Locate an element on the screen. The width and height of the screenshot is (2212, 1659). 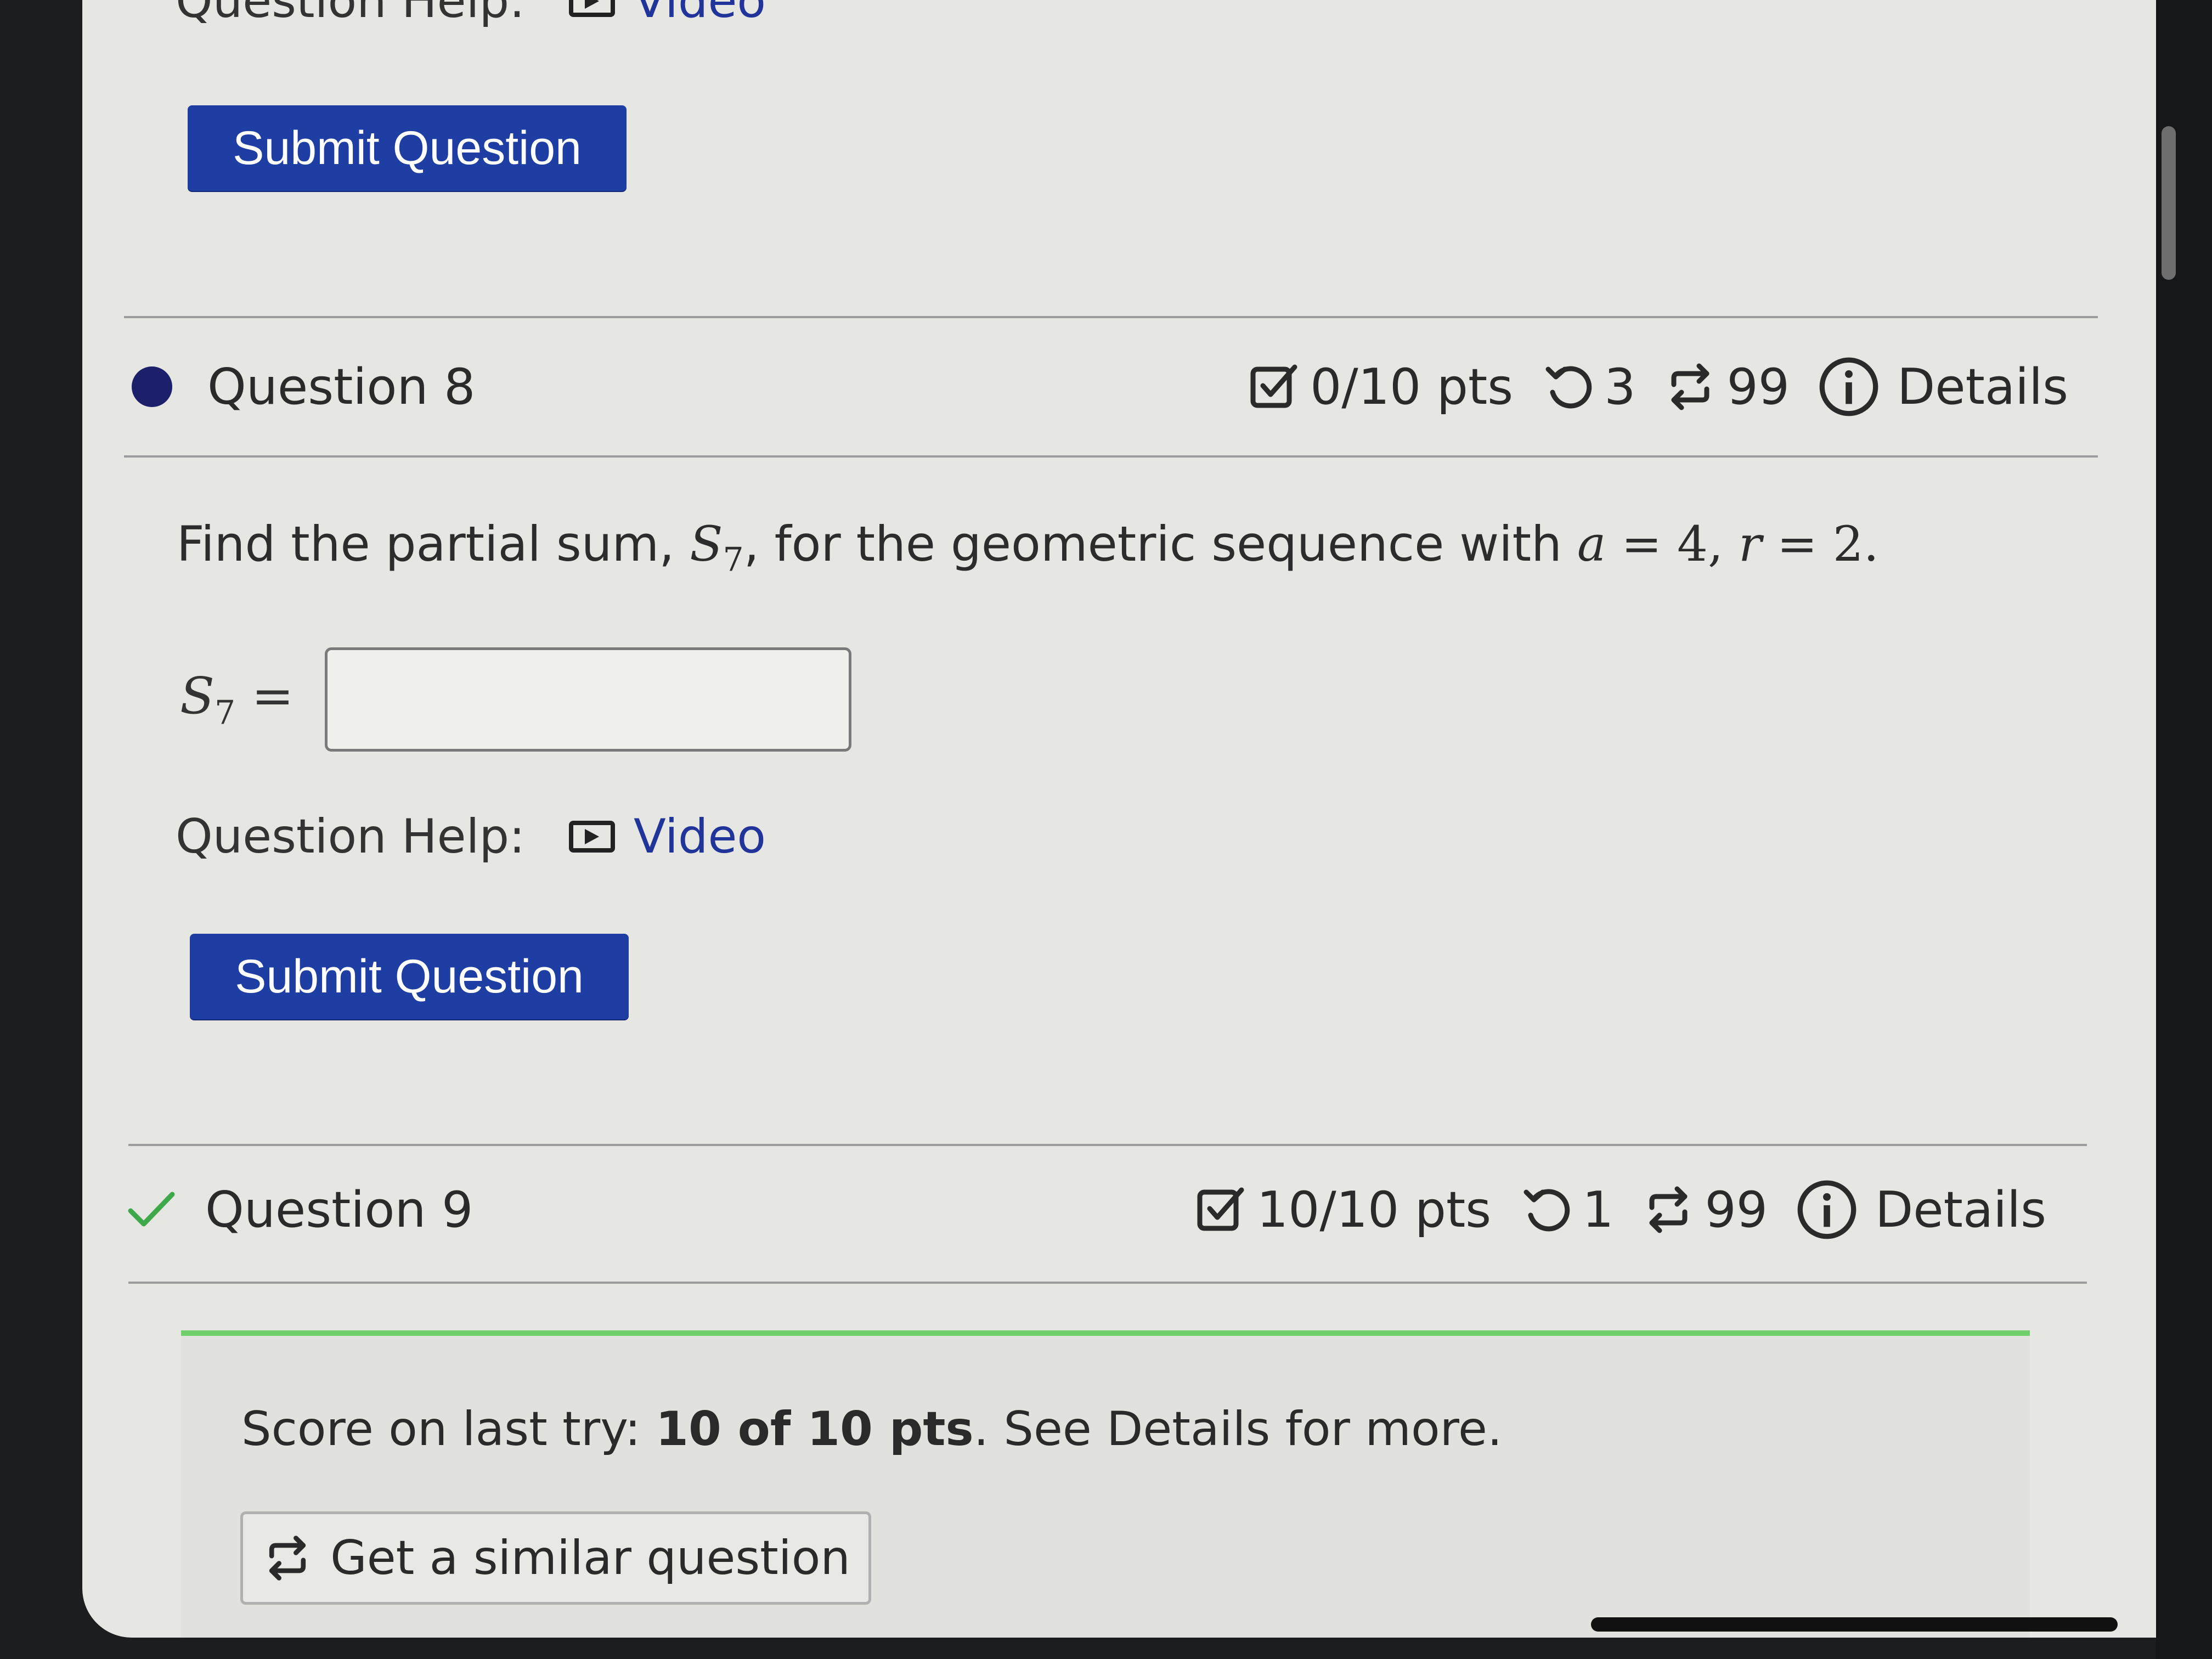
score-suffix: . See Details for more. is located at coordinates (1238, 1430).